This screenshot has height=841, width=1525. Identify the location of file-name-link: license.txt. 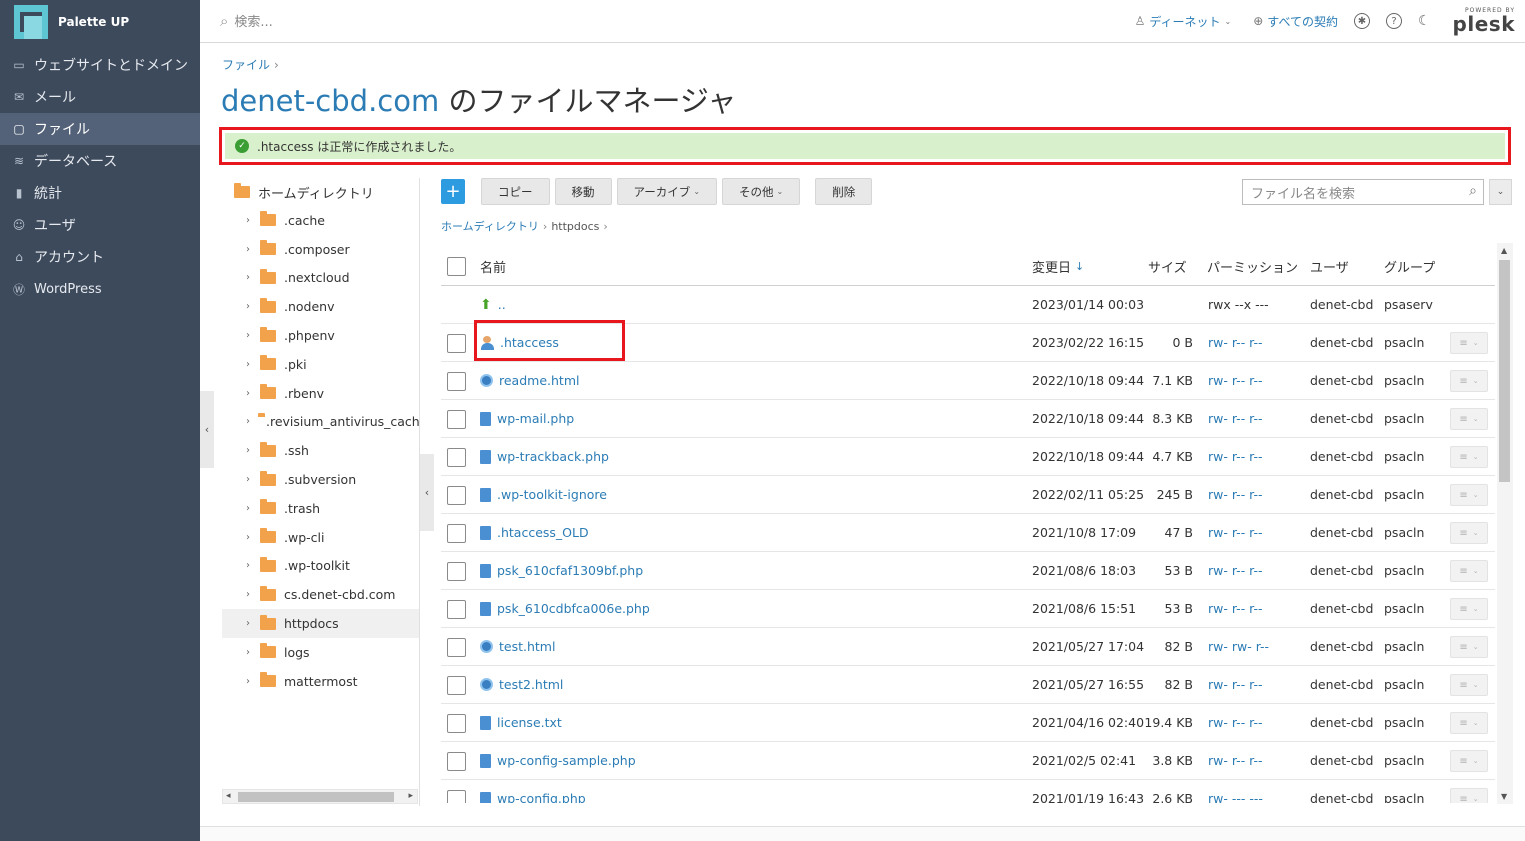
(521, 722).